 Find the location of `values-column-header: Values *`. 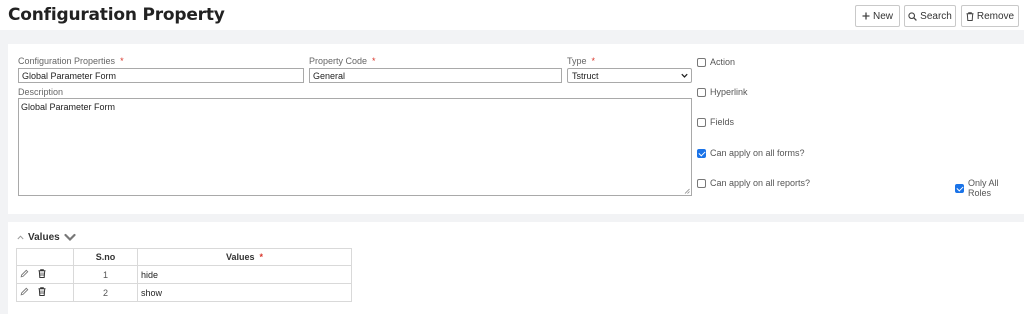

values-column-header: Values * is located at coordinates (244, 257).